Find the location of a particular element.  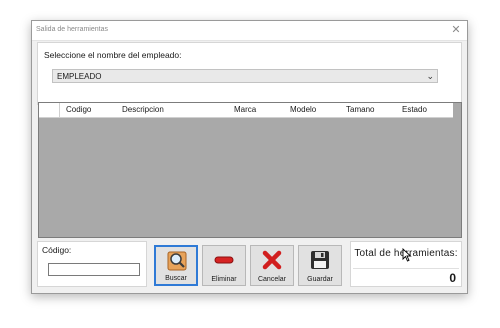

column-header-descripcion: Descripcion is located at coordinates (143, 109).